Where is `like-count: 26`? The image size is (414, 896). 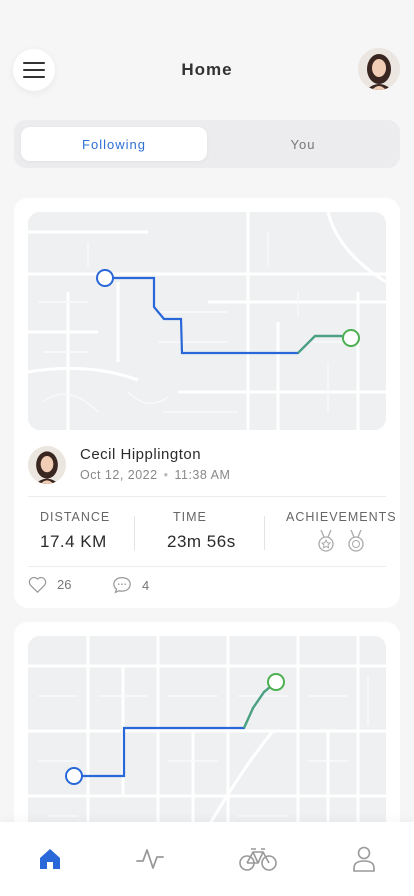
like-count: 26 is located at coordinates (64, 584).